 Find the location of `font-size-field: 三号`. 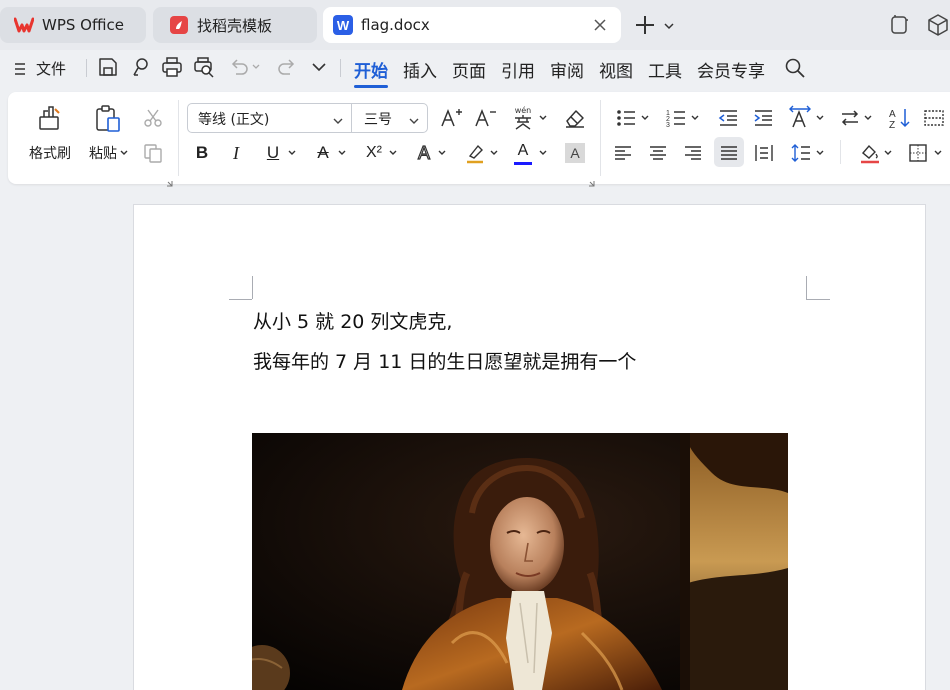

font-size-field: 三号 is located at coordinates (378, 119).